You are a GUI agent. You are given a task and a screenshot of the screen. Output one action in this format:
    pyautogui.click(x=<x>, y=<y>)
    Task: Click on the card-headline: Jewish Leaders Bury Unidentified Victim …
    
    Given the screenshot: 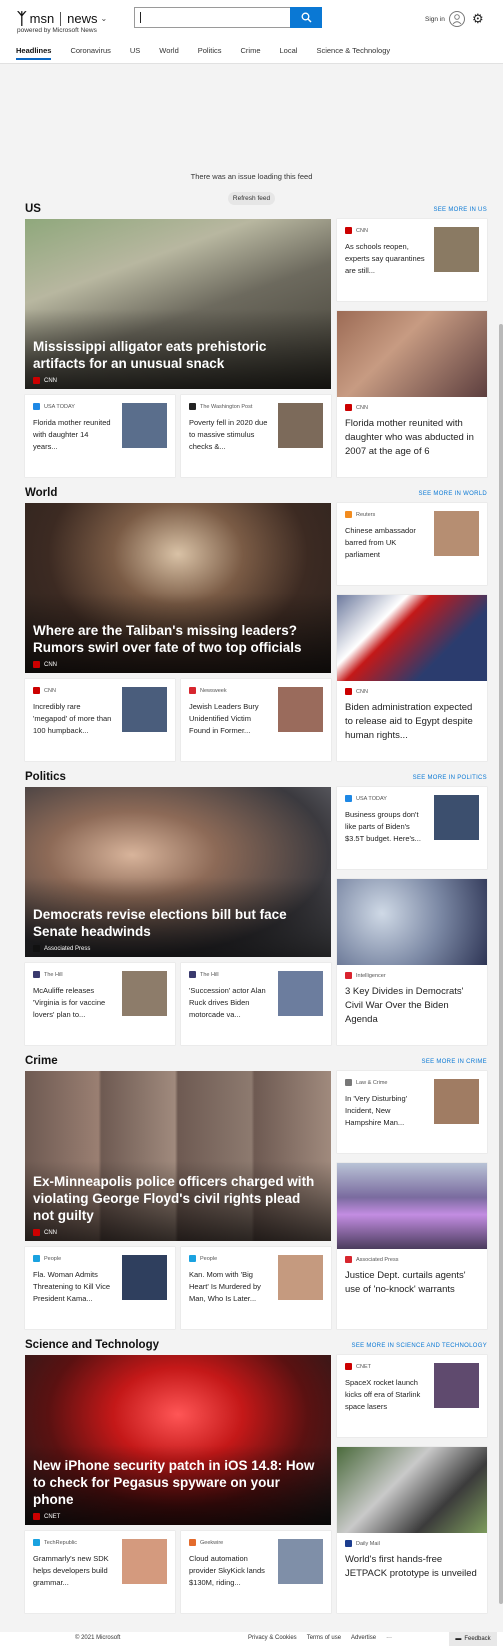 What is the action you would take?
    pyautogui.click(x=229, y=719)
    